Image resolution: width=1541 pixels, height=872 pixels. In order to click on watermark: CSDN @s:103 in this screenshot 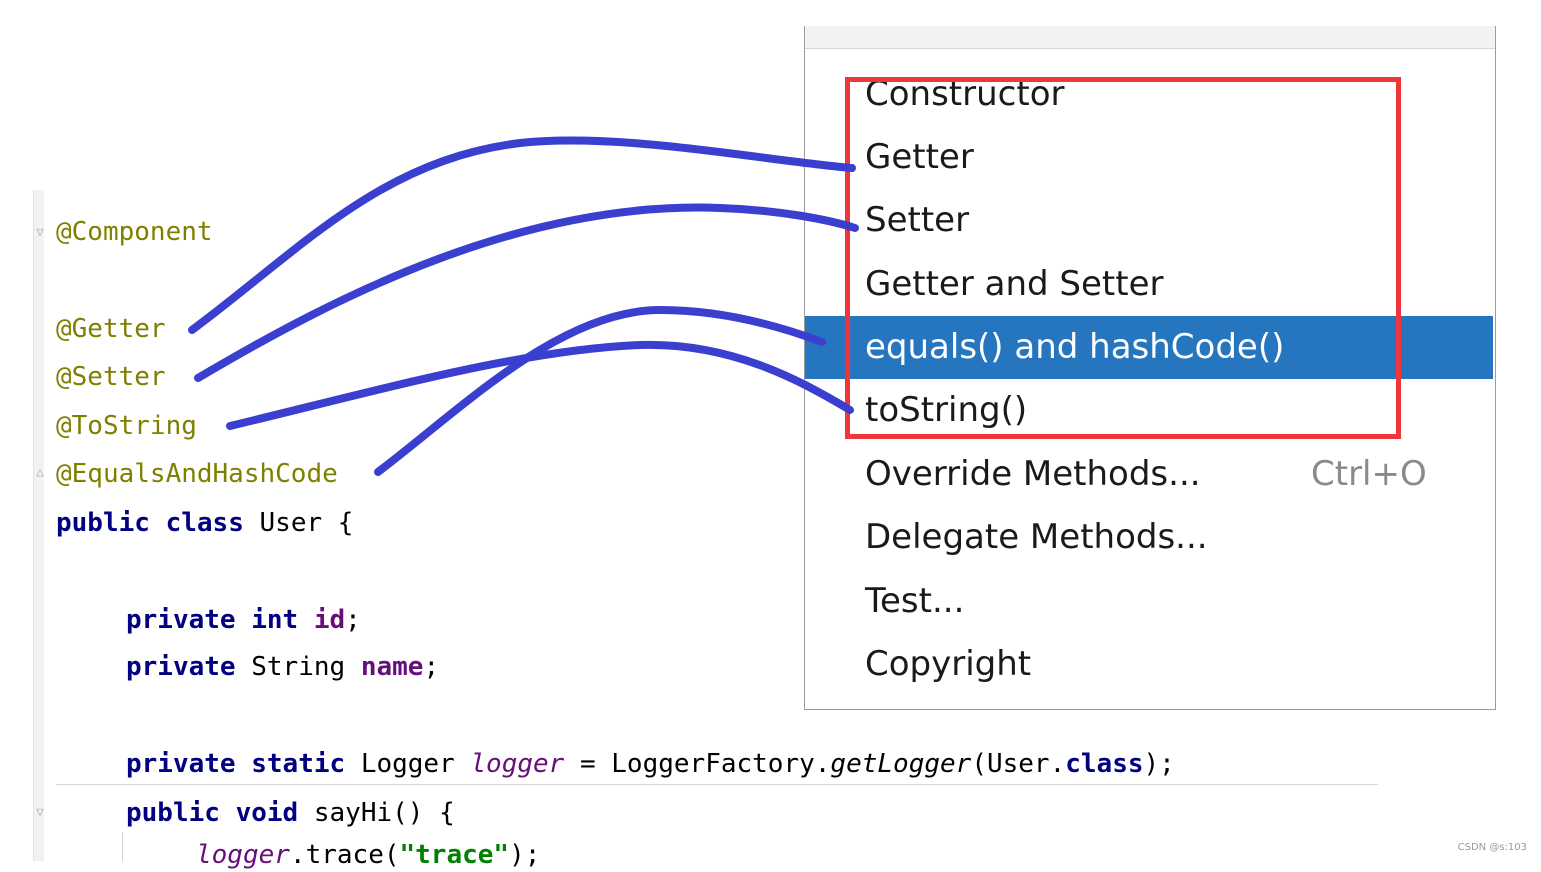, I will do `click(1492, 847)`.